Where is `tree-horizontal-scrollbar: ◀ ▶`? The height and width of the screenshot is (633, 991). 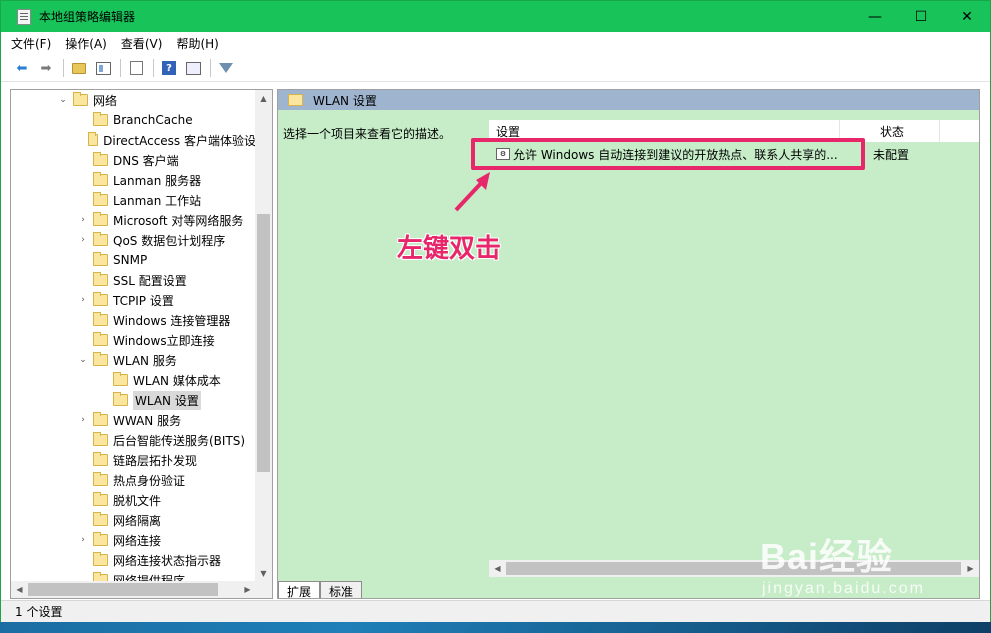
tree-horizontal-scrollbar: ◀ ▶ is located at coordinates (133, 589).